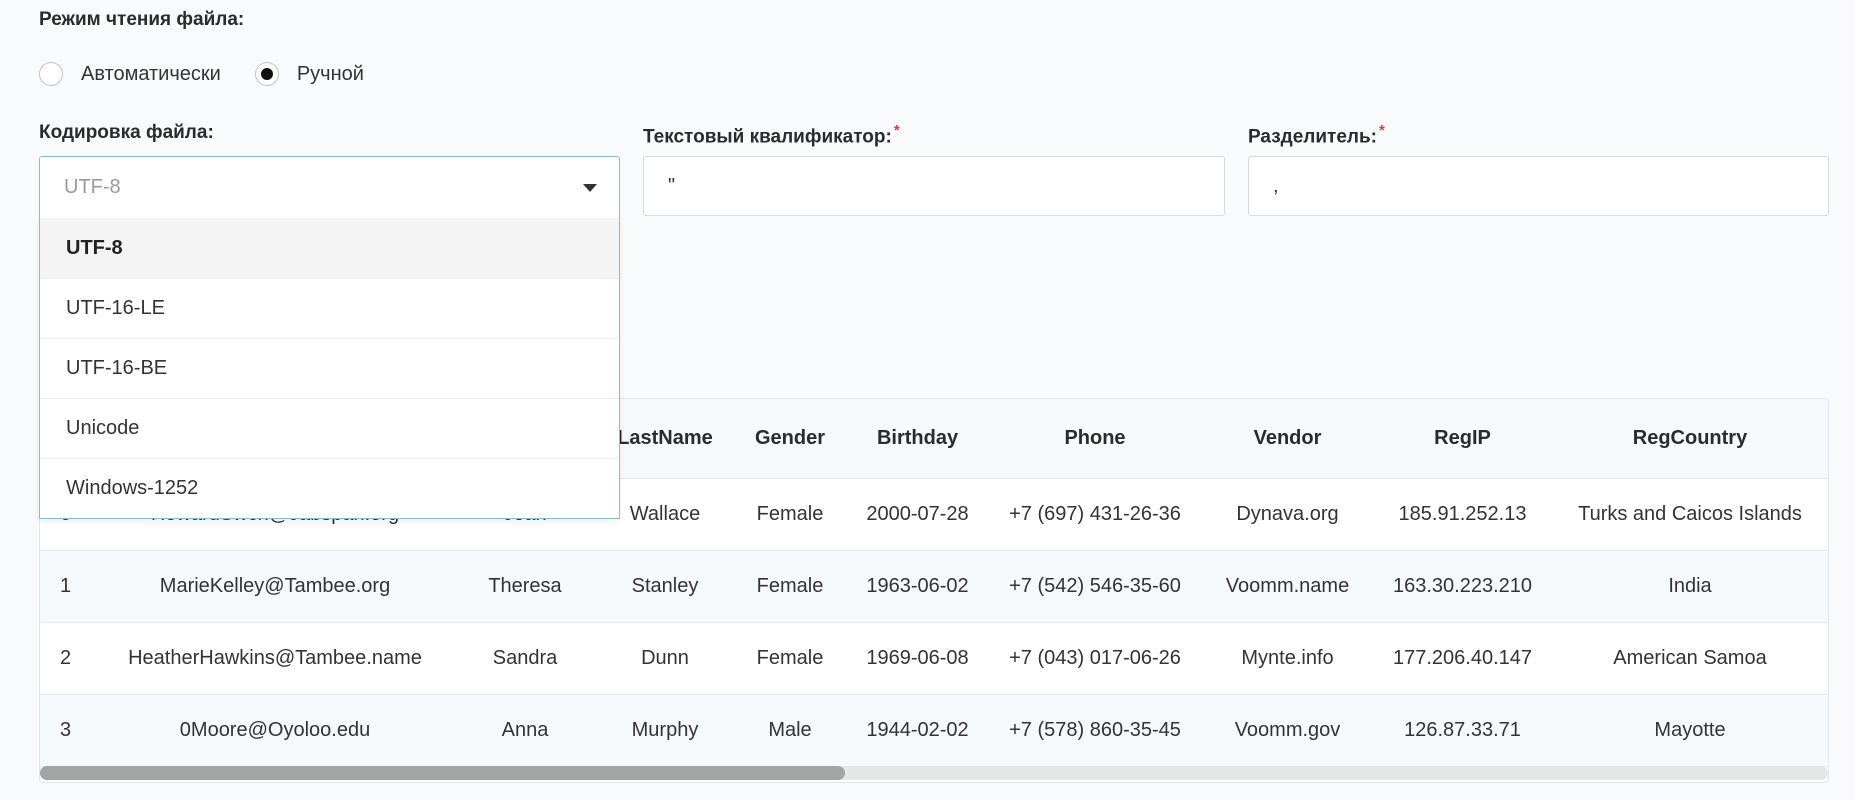 The width and height of the screenshot is (1855, 800). What do you see at coordinates (1689, 658) in the screenshot?
I see `table-cell: American Samoa` at bounding box center [1689, 658].